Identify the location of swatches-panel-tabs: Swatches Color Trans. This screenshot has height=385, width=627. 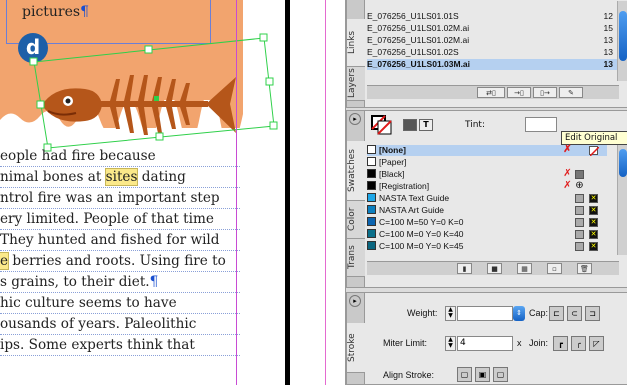
(356, 199).